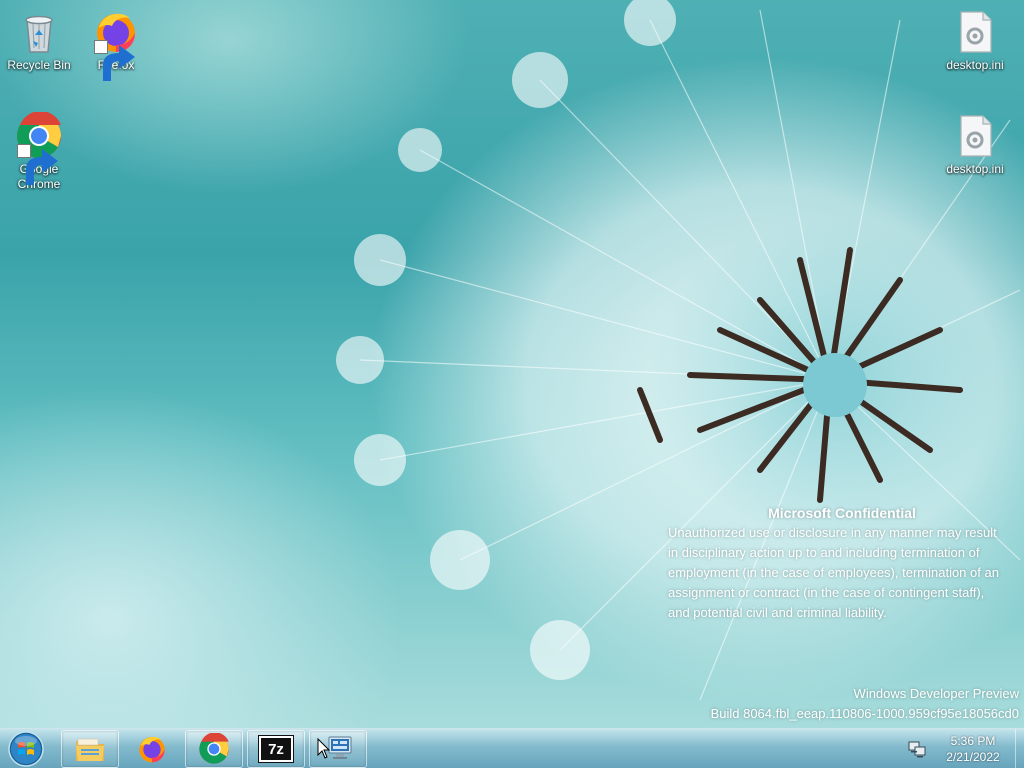 This screenshot has width=1024, height=769. What do you see at coordinates (973, 741) in the screenshot?
I see `clock-time: 5:36 PM` at bounding box center [973, 741].